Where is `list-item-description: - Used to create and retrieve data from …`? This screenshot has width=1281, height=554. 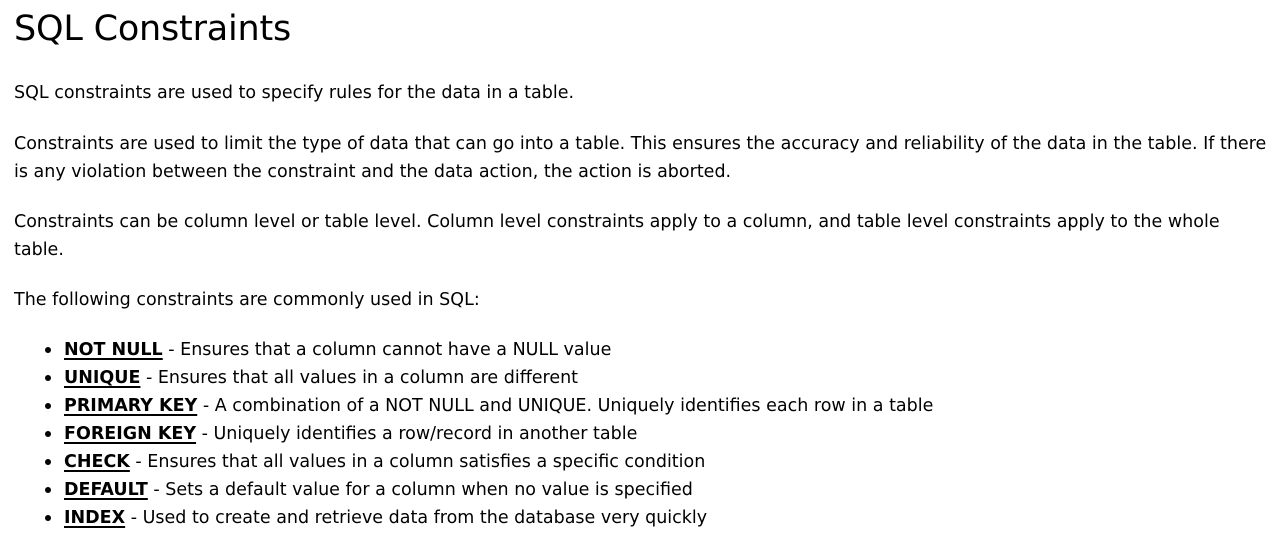
list-item-description: - Used to create and retrieve data from … is located at coordinates (416, 518).